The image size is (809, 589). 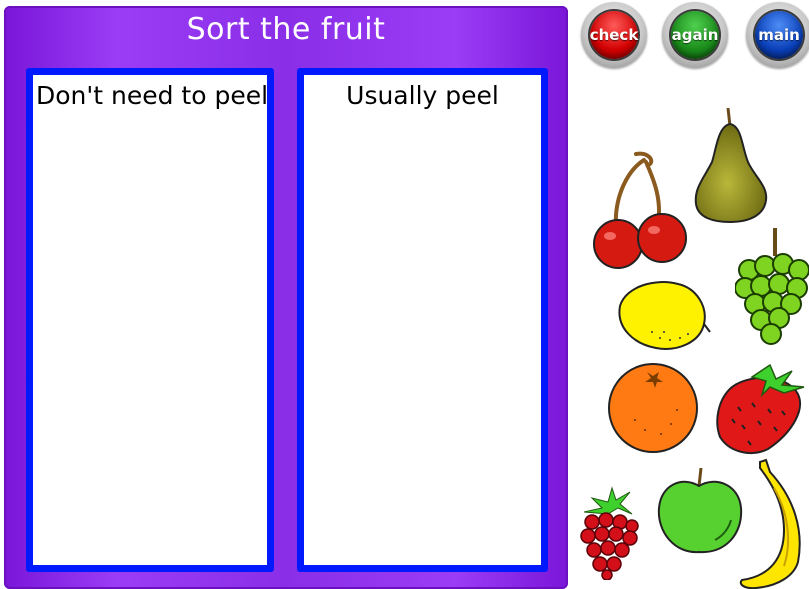 I want to click on again-button-label: again, so click(x=695, y=35).